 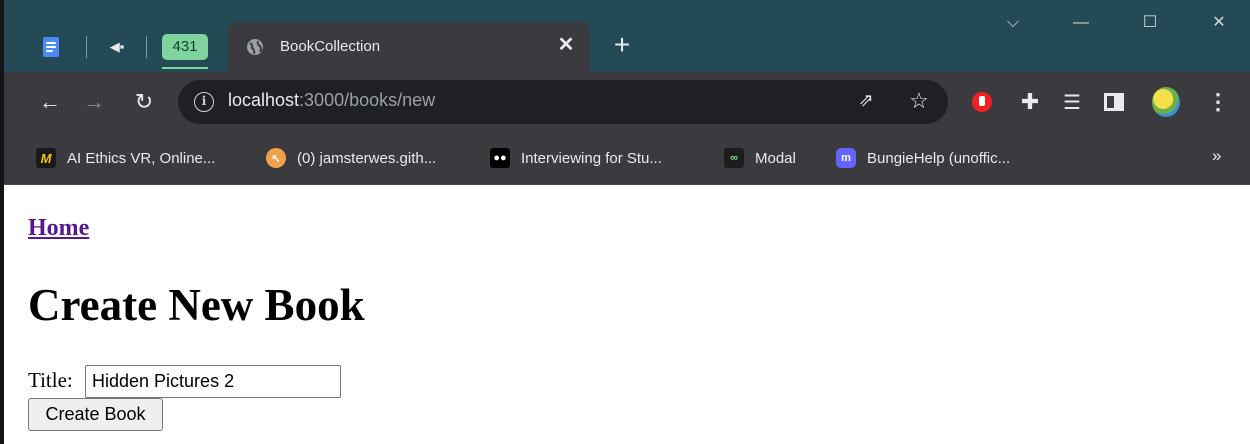 I want to click on create-book-button: Create Book, so click(x=95, y=414).